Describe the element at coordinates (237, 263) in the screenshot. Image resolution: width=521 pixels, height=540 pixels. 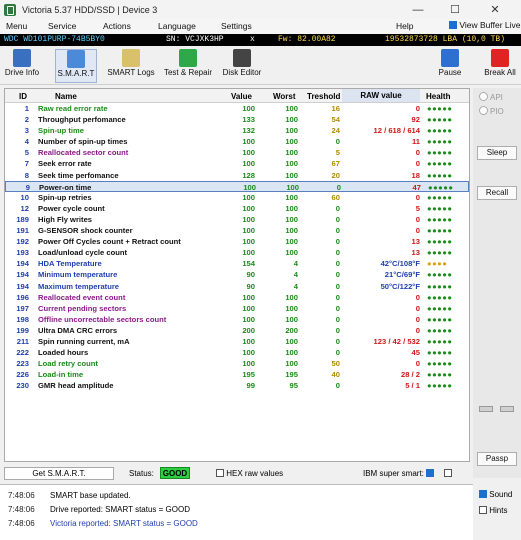
I see `table-row: 194 HDA Temperature 154 4 0 42°C/108°F ●●●●` at that location.